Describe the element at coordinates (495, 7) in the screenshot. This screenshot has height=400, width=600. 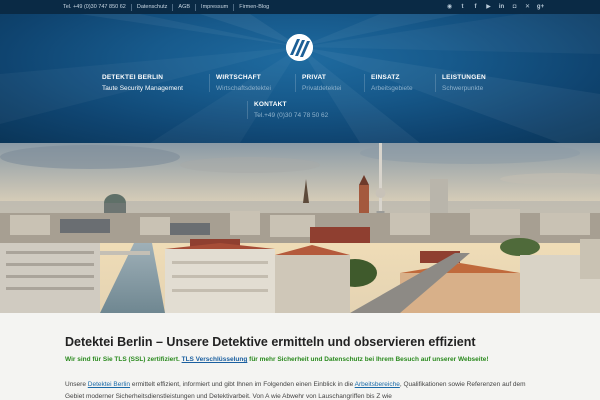
I see `social-links: ◉ t f ▶ in ◘ ✕ g+` at that location.